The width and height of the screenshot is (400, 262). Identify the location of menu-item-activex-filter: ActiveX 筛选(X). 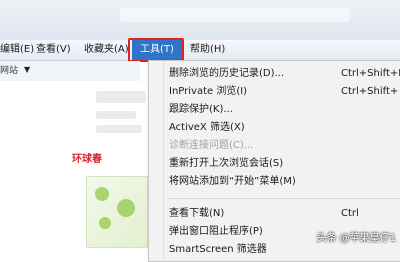
(284, 127).